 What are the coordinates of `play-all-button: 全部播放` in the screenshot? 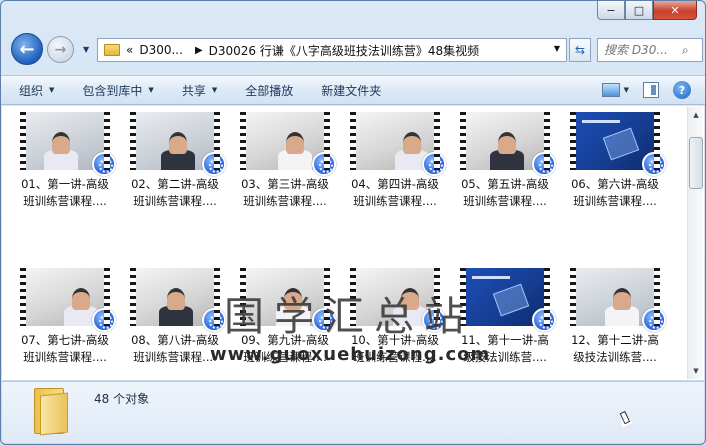 It's located at (269, 90).